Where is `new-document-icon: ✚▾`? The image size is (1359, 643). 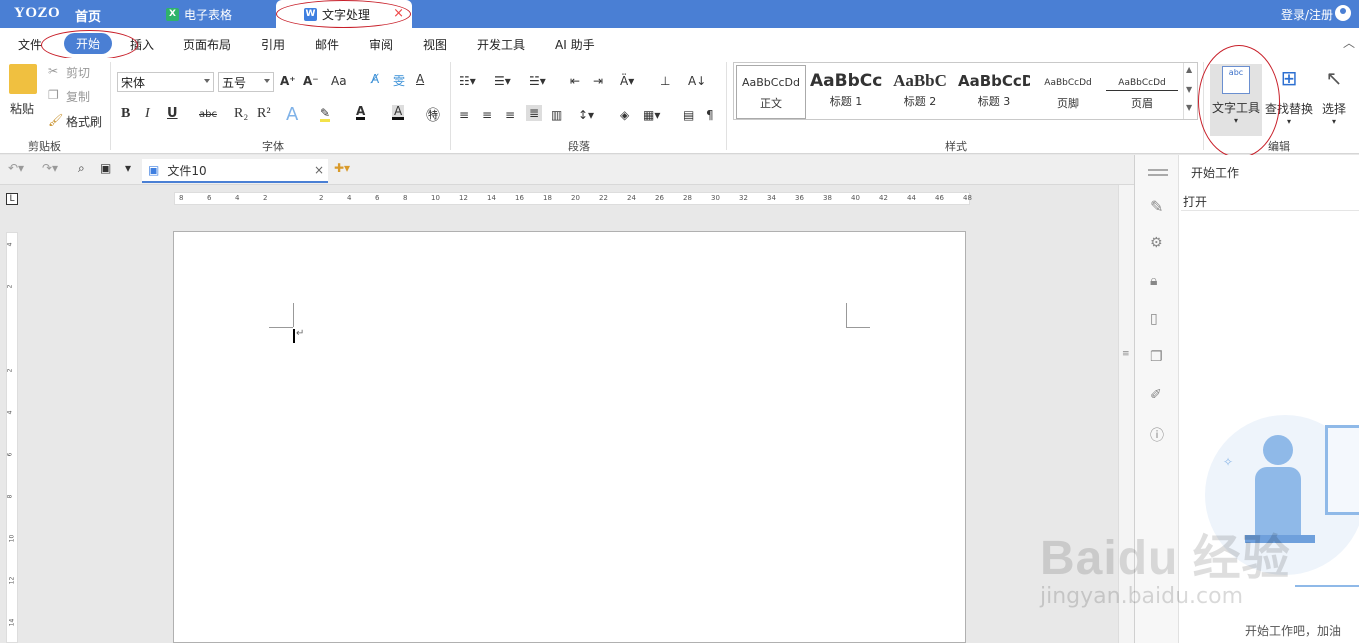 new-document-icon: ✚▾ is located at coordinates (342, 168).